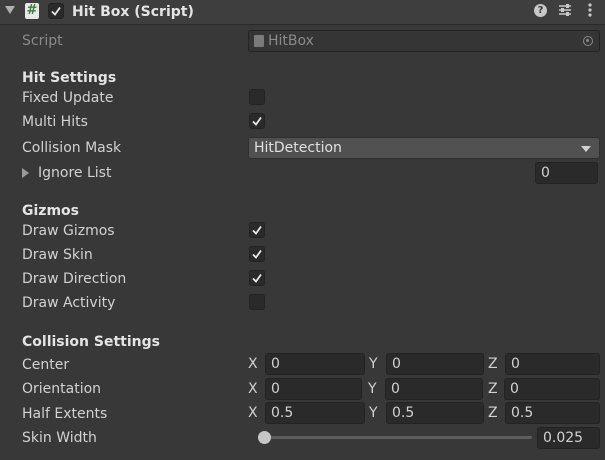 The width and height of the screenshot is (605, 460). What do you see at coordinates (253, 413) in the screenshot?
I see `half-extents-x-axis-label: X` at bounding box center [253, 413].